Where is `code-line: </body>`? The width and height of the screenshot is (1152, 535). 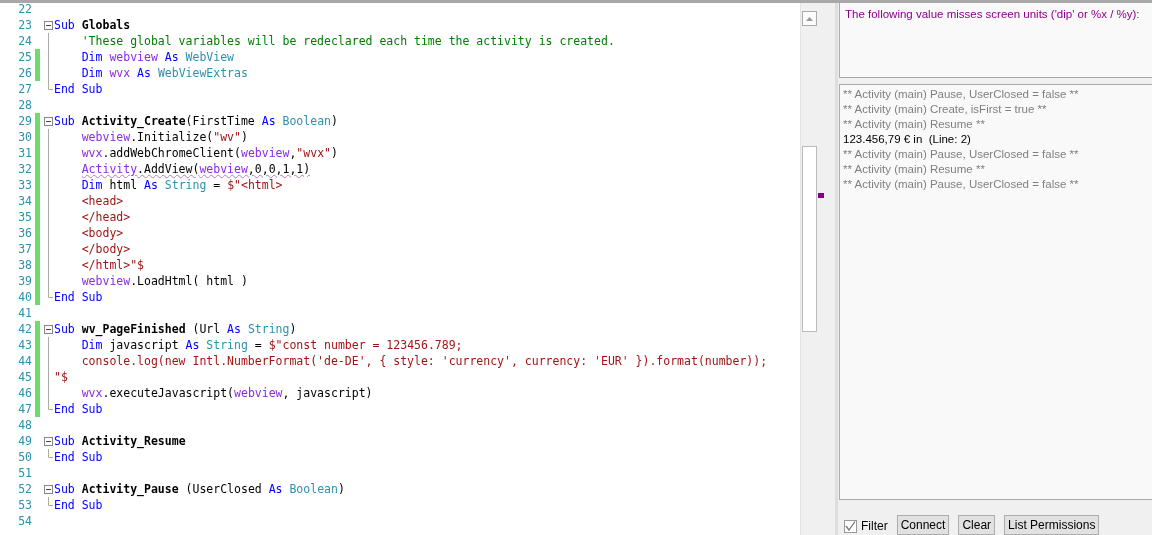
code-line: </body> is located at coordinates (105, 249).